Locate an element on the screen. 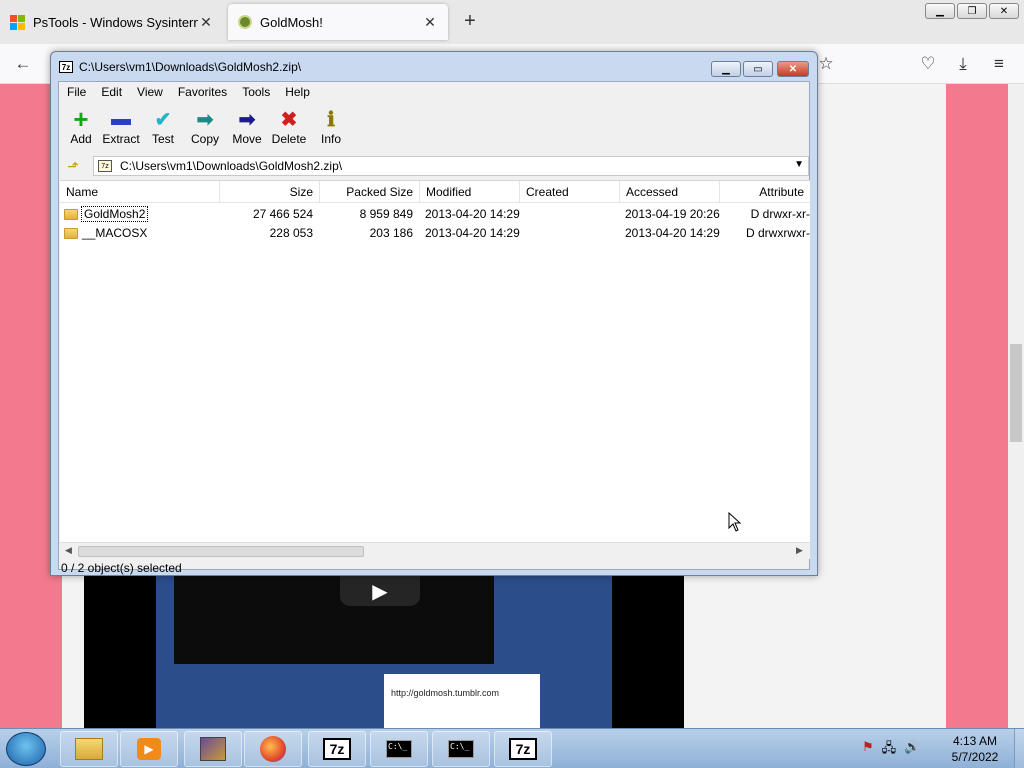  info-label: Info is located at coordinates (330, 139).